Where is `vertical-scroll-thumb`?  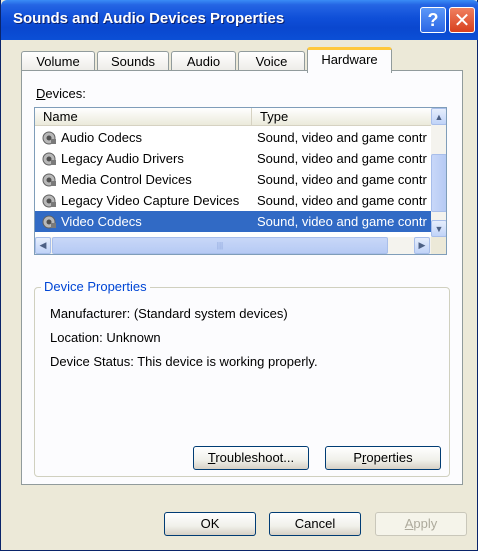 vertical-scroll-thumb is located at coordinates (438, 183).